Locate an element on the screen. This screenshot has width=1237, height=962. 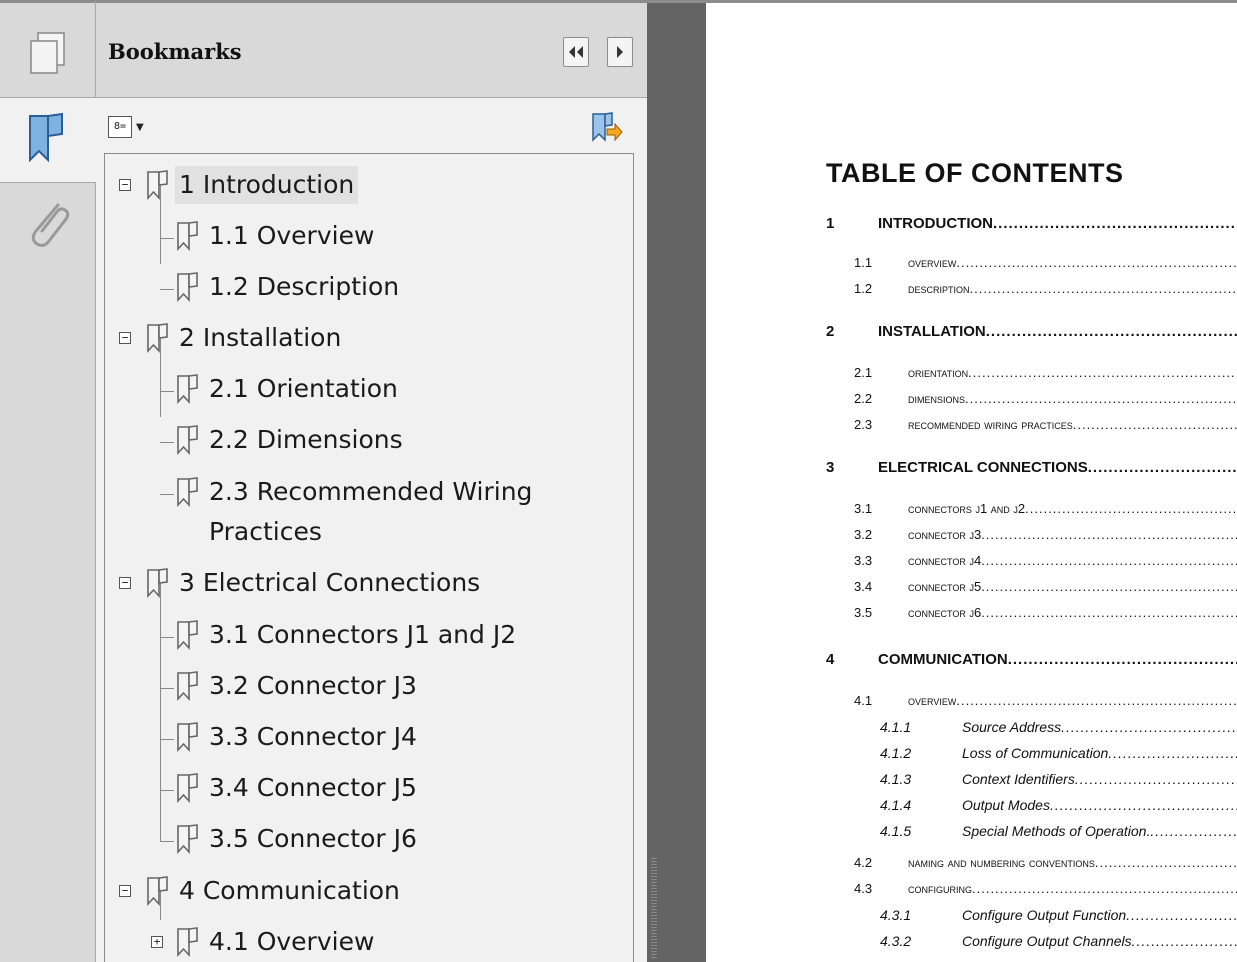
bookmark-item-b22: 2.2 Dimensions is located at coordinates (291, 440).